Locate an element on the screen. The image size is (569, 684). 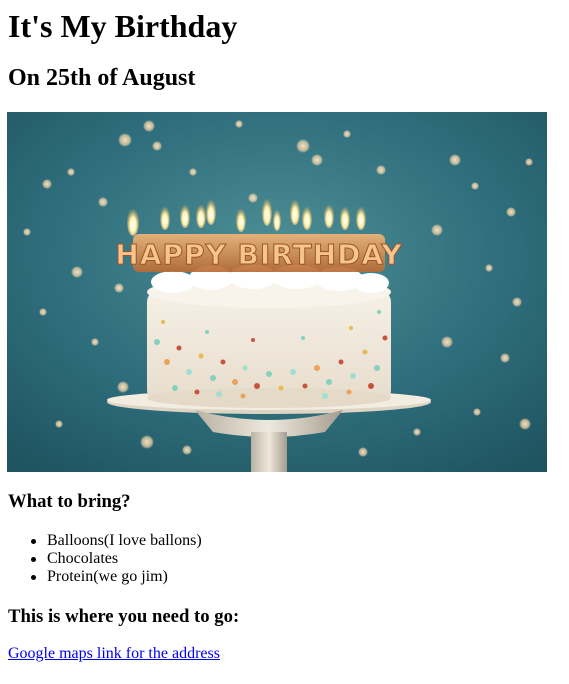
list-item: Chocolates is located at coordinates (116, 559).